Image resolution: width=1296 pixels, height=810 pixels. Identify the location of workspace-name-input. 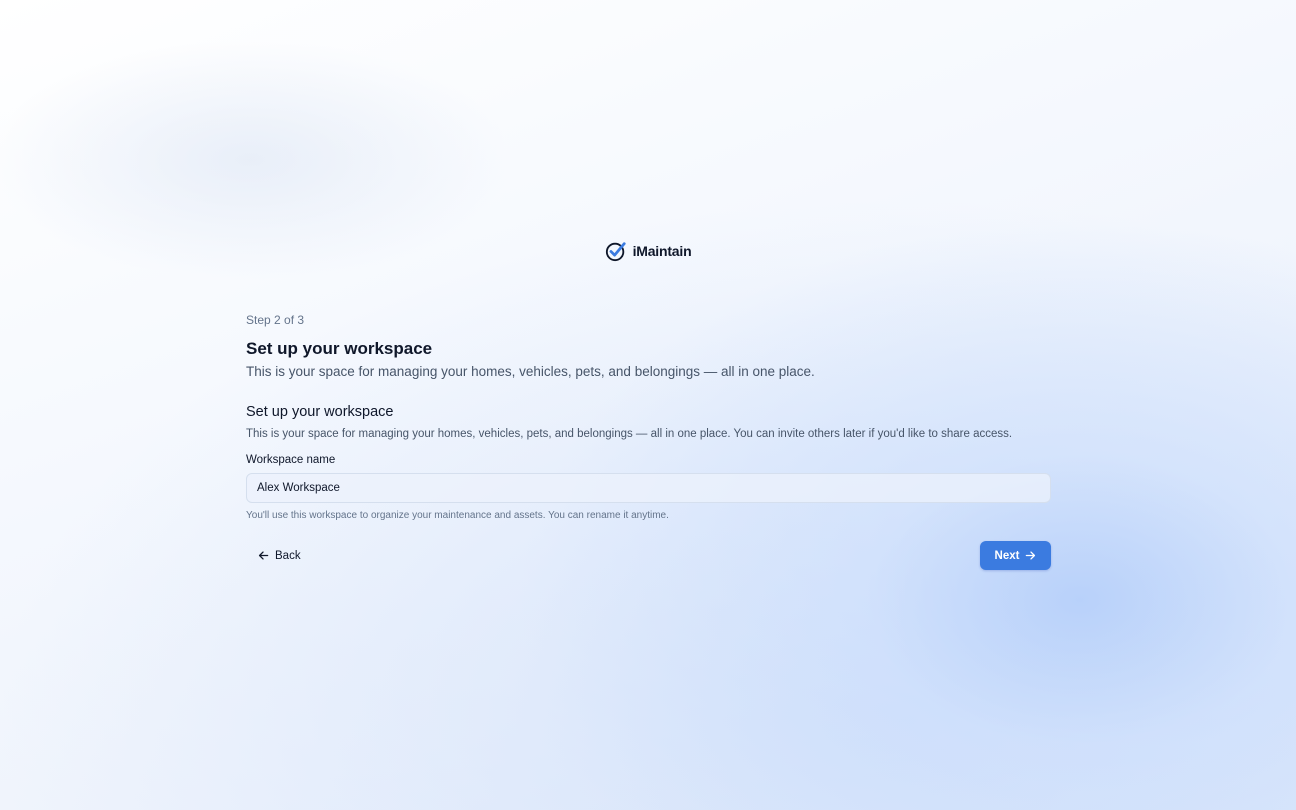
(648, 488).